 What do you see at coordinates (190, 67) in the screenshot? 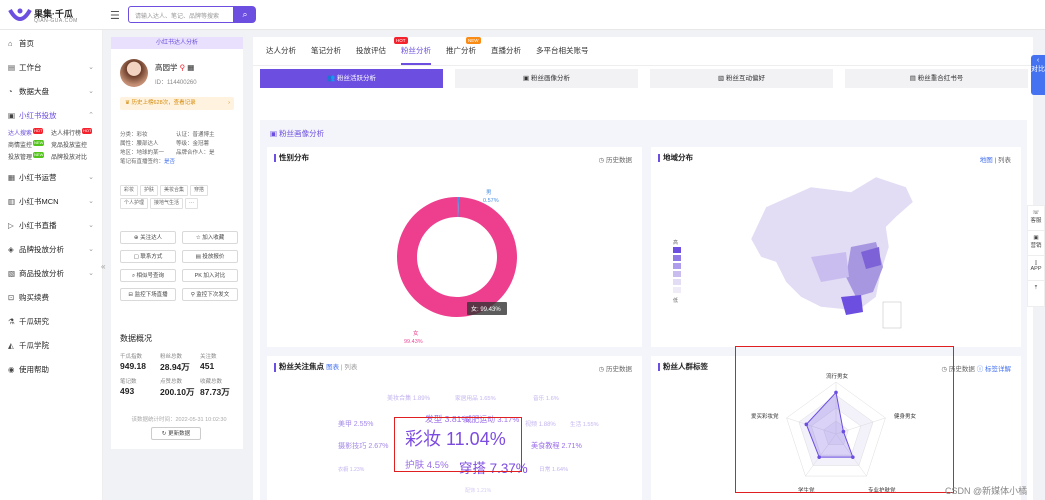
I see `qr-icon: ▦` at bounding box center [190, 67].